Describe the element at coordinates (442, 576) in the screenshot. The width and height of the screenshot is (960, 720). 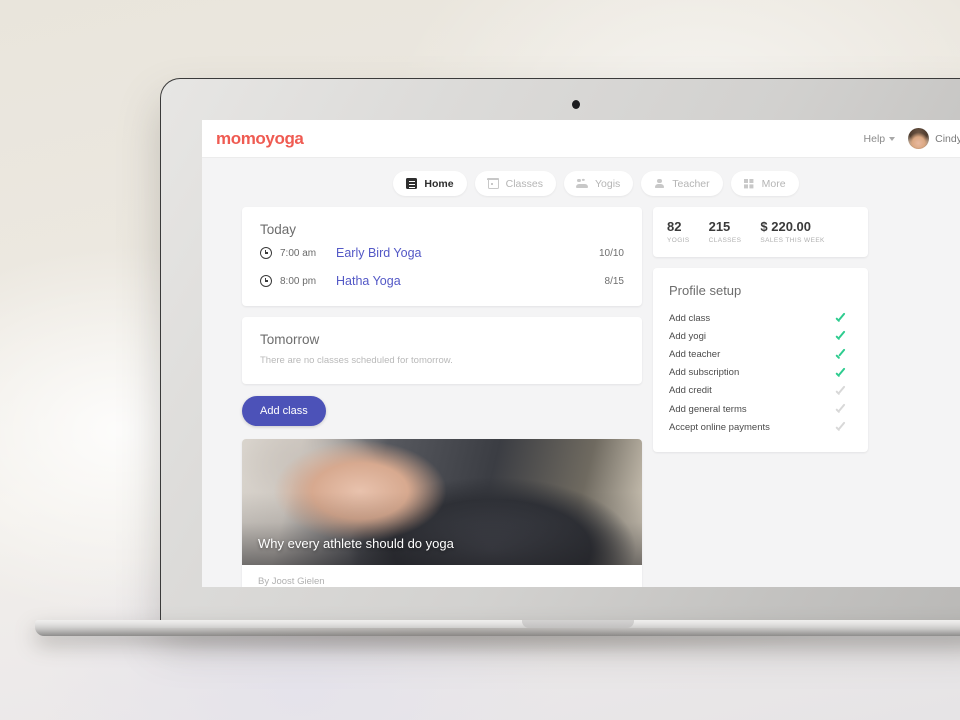
I see `article-byline: By Joost Gielen` at that location.